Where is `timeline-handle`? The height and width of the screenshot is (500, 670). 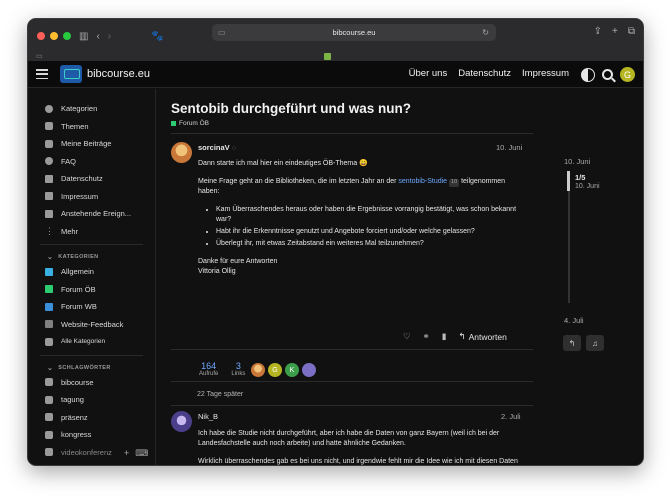 timeline-handle is located at coordinates (568, 181).